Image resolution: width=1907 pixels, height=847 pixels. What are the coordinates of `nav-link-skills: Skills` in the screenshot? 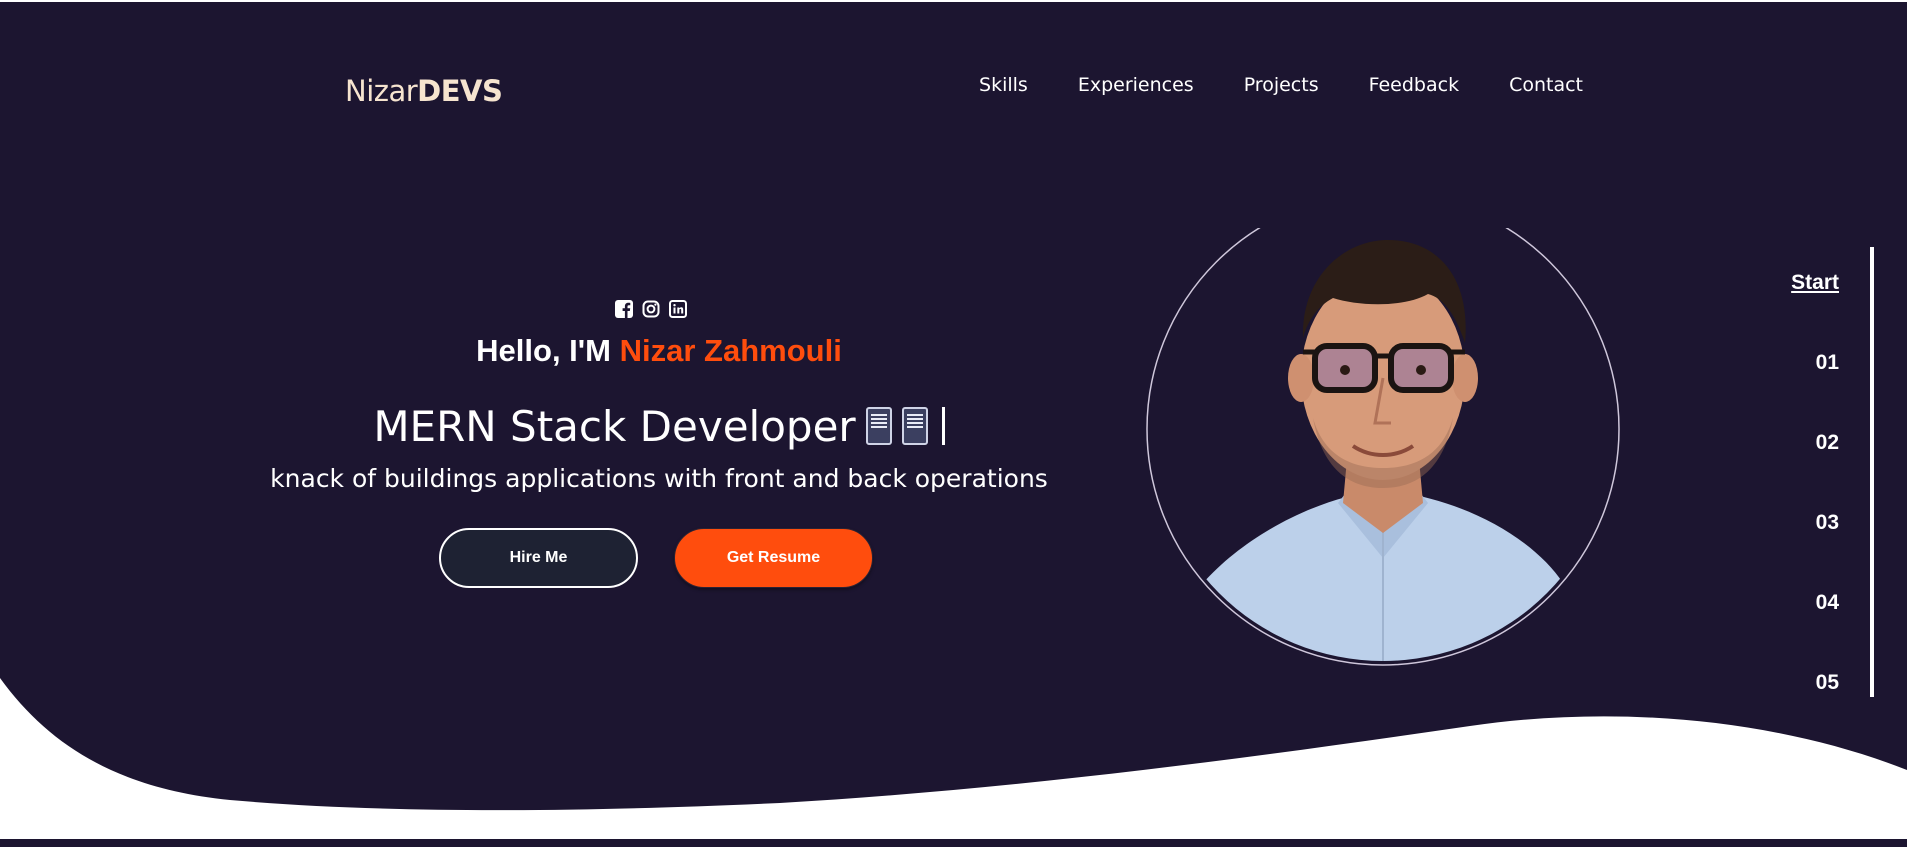 It's located at (1003, 85).